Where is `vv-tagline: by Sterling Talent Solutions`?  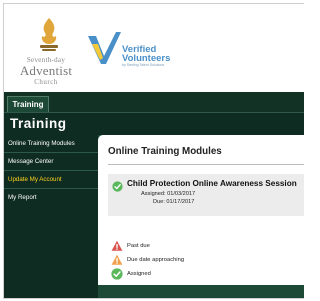 vv-tagline: by Sterling Talent Solutions is located at coordinates (143, 65).